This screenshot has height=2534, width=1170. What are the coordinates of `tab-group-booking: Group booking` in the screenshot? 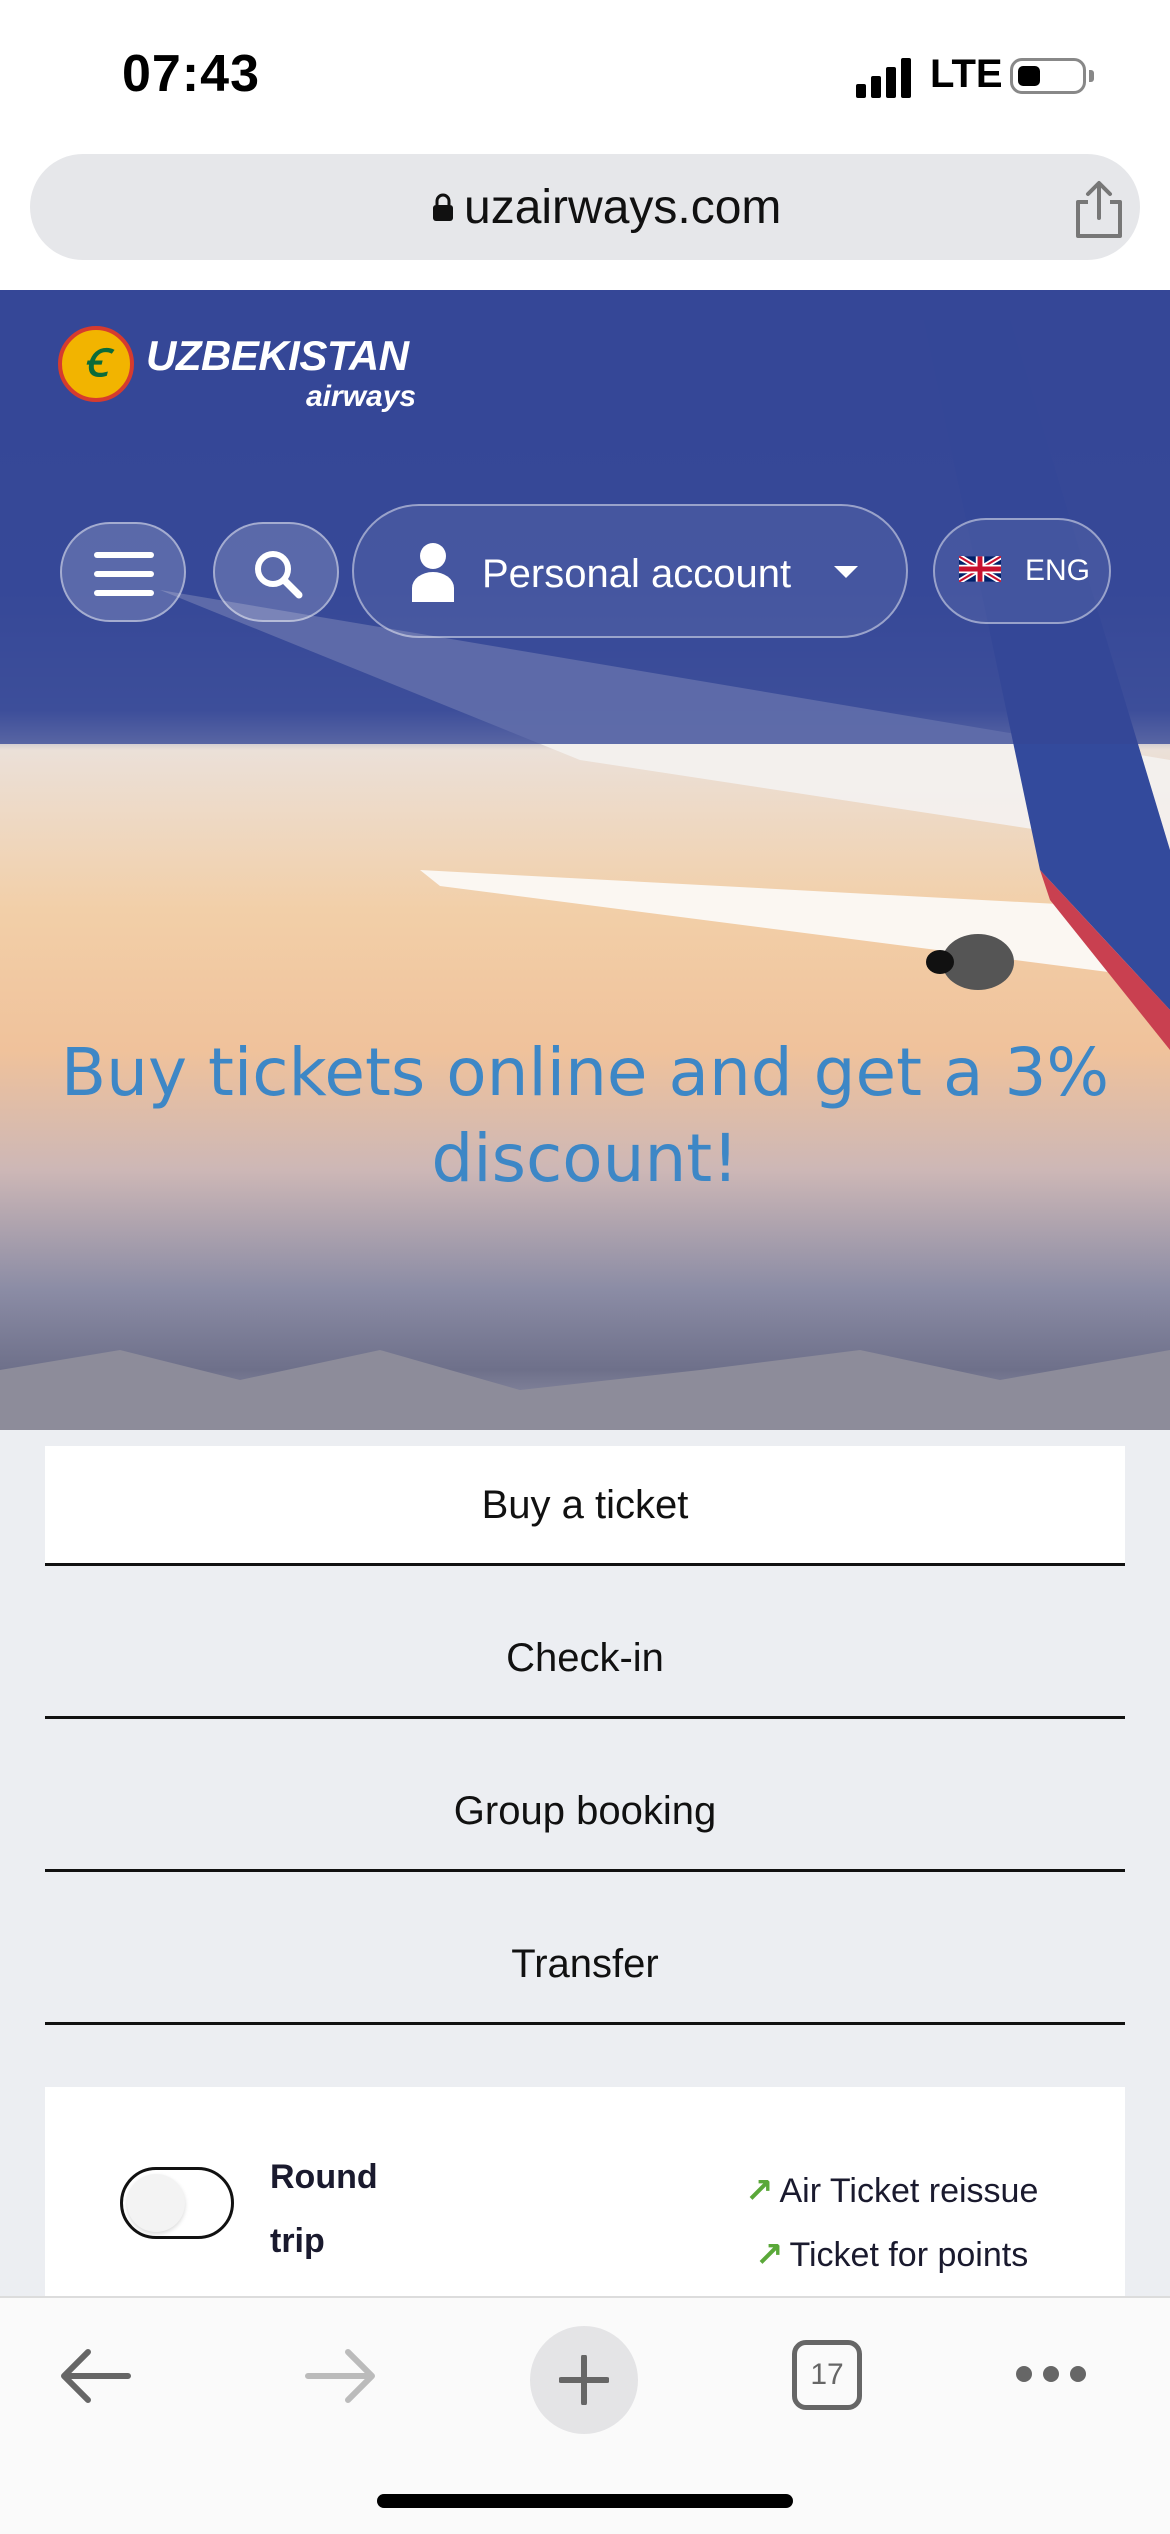 It's located at (585, 1795).